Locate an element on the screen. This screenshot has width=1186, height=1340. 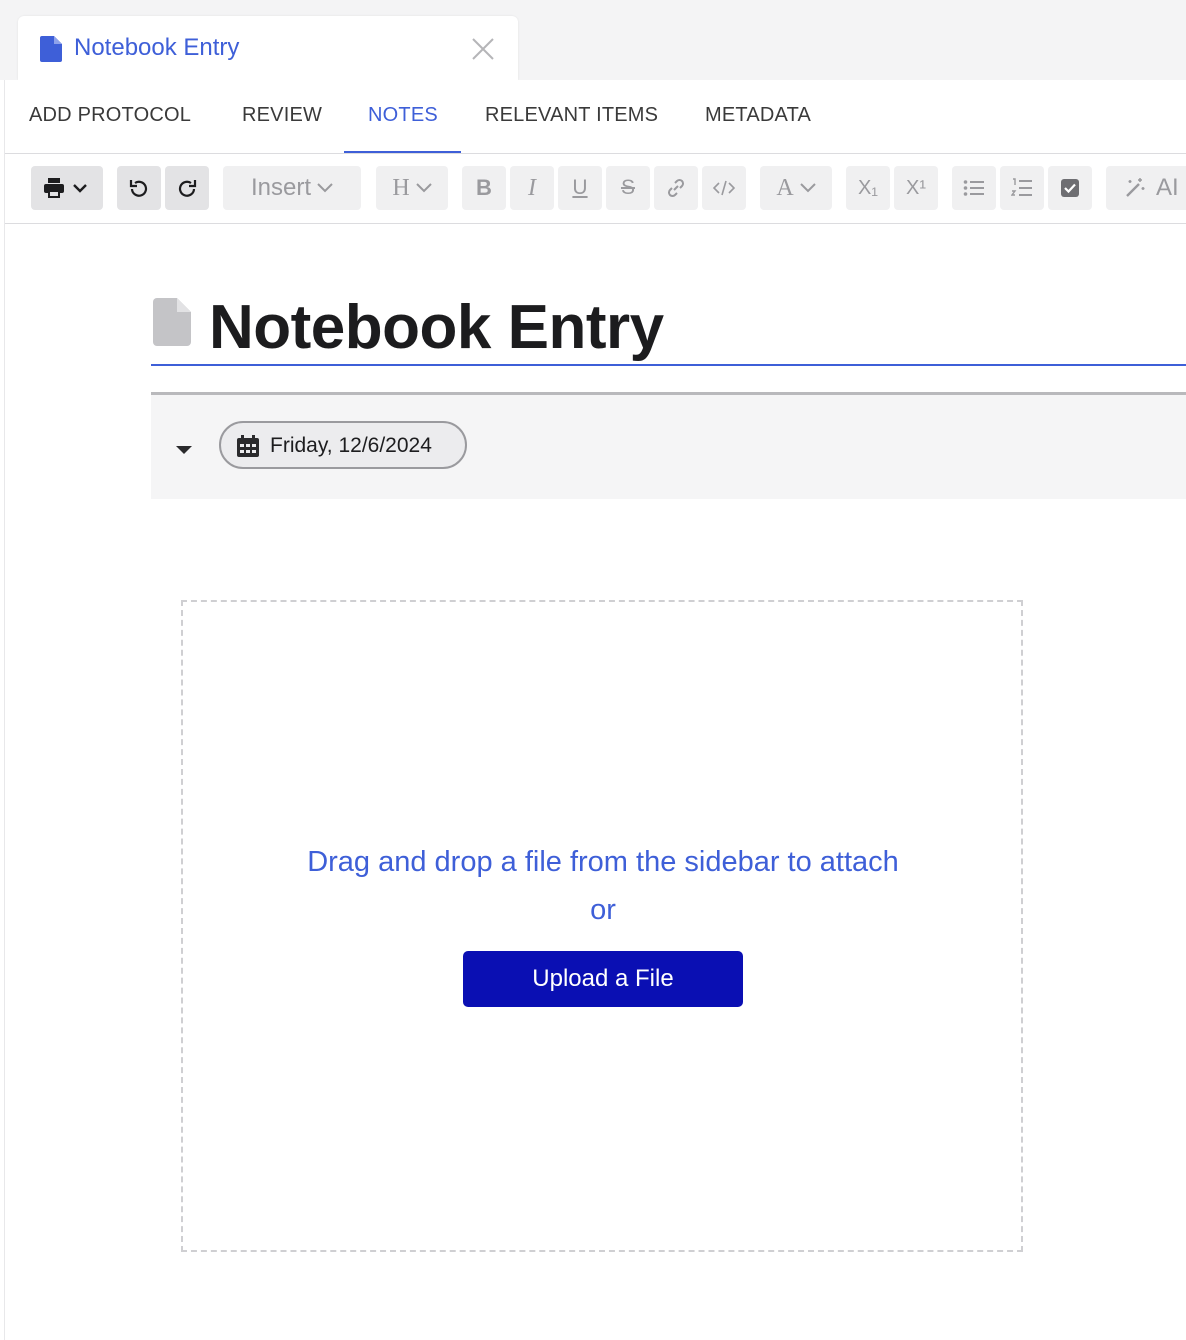
bold-button: B is located at coordinates (484, 188).